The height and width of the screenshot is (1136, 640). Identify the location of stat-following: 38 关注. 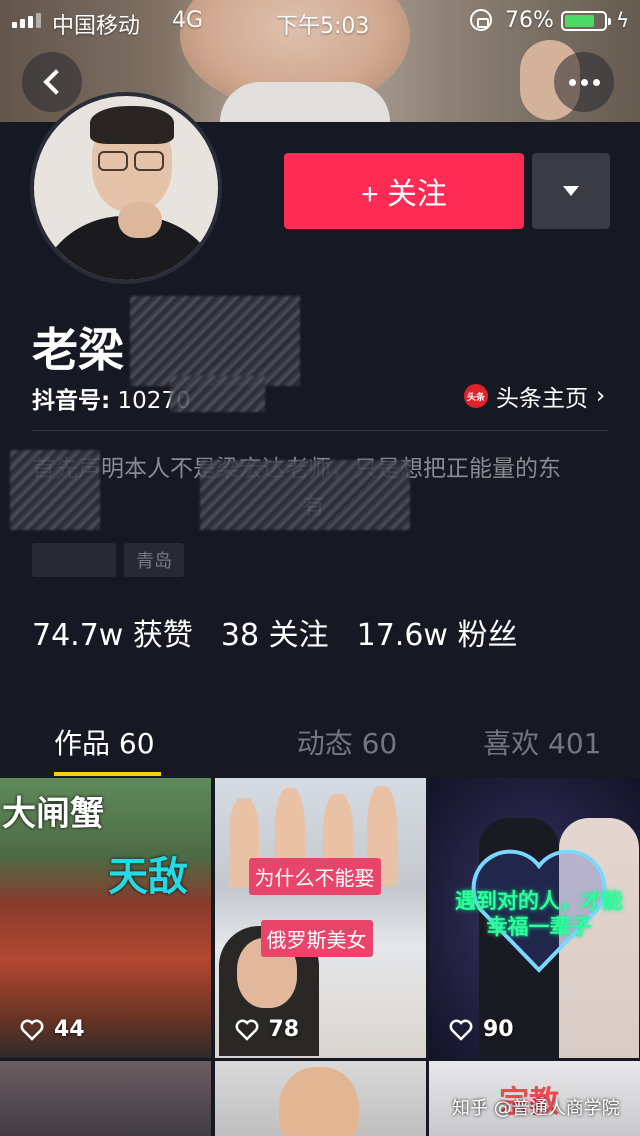
(275, 632).